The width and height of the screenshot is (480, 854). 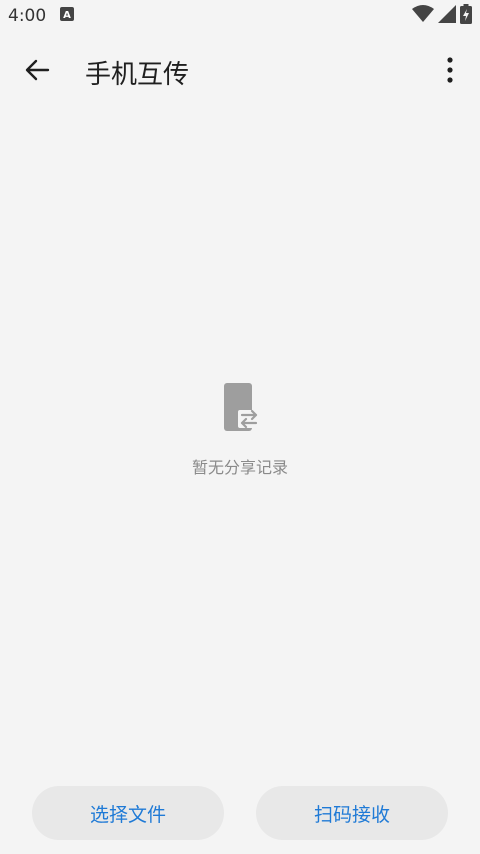 I want to click on back-button, so click(x=37, y=72).